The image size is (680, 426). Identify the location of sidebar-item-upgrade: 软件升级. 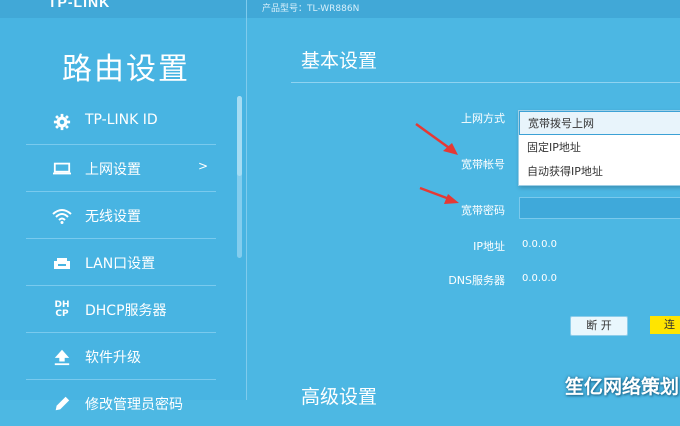
(115, 356).